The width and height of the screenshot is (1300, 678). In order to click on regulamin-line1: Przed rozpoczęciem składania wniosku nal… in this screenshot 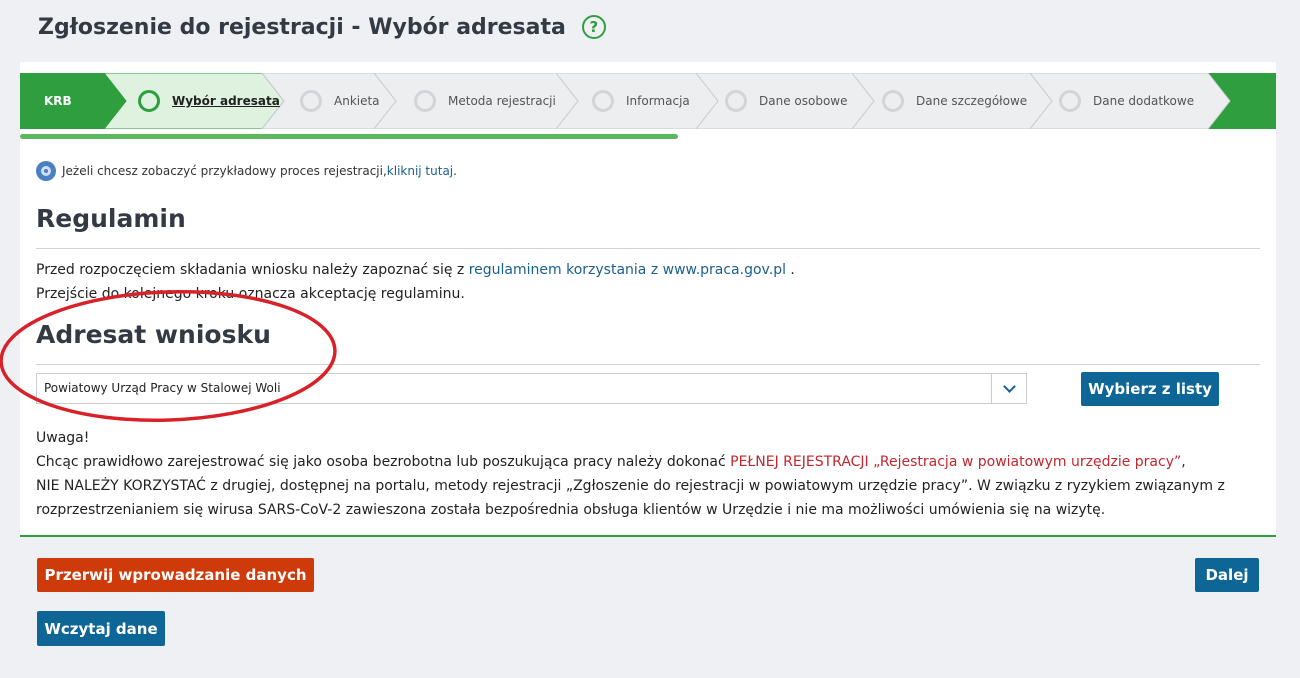, I will do `click(252, 270)`.